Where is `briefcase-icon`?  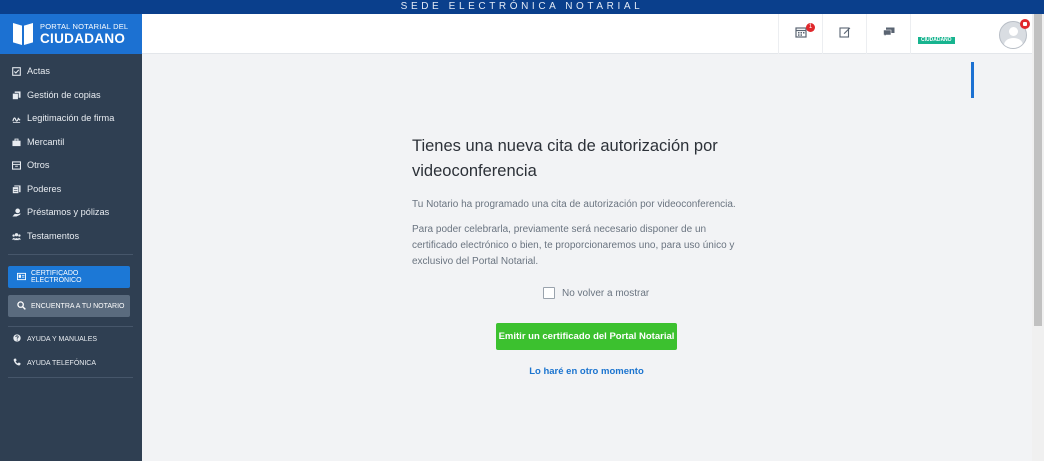
briefcase-icon is located at coordinates (16, 142).